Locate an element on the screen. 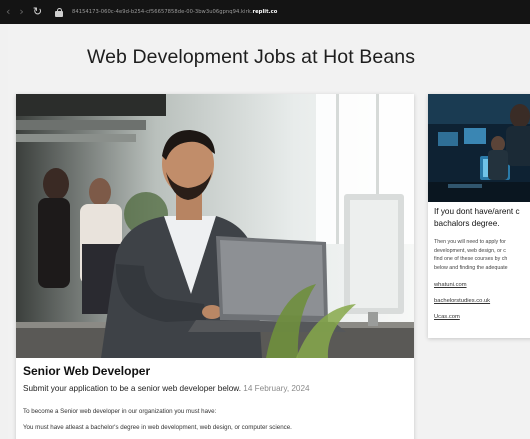  link-bachelorstudies: bachelorstudies.co.uk is located at coordinates (462, 301).